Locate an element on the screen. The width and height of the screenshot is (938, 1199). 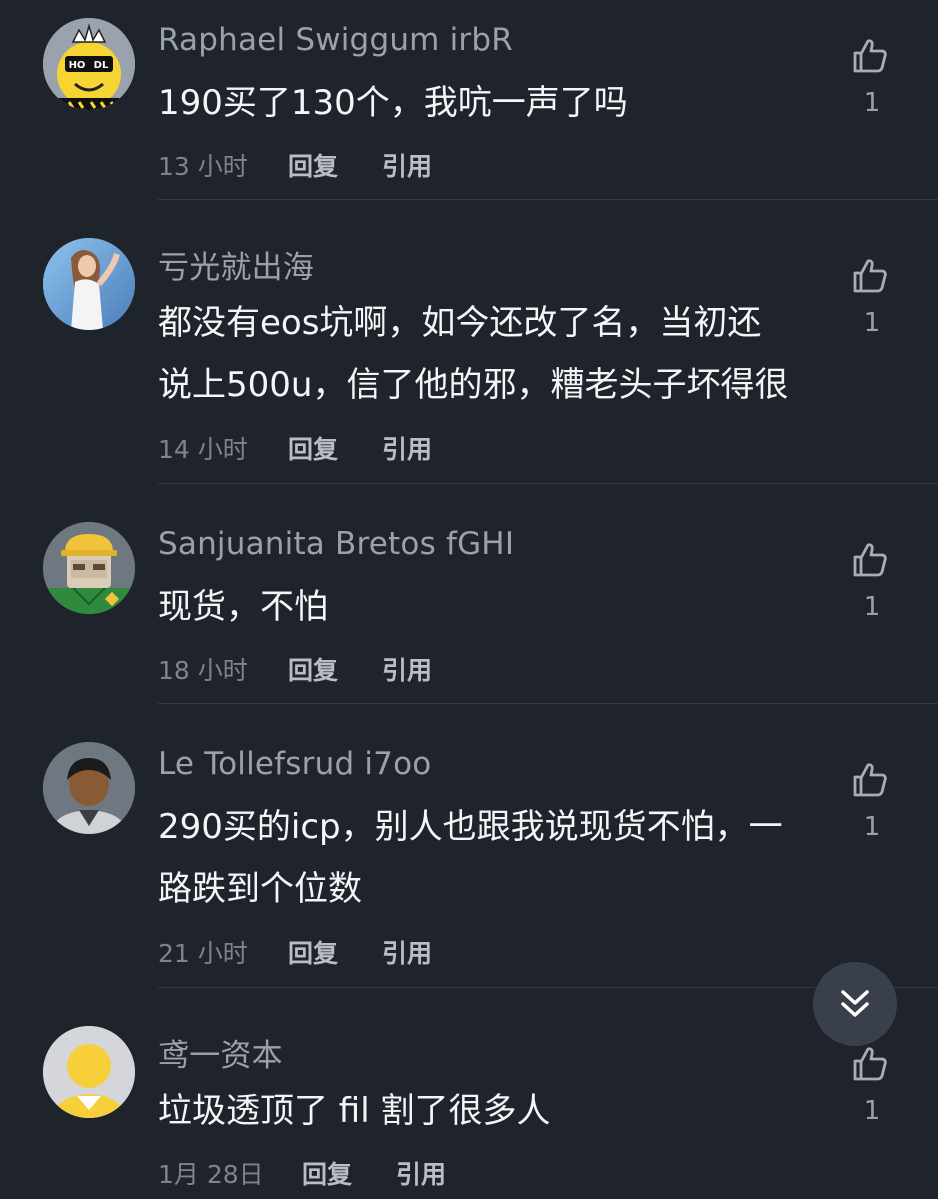
comment-author: Le Tollefsrud i7oo is located at coordinates (294, 764).